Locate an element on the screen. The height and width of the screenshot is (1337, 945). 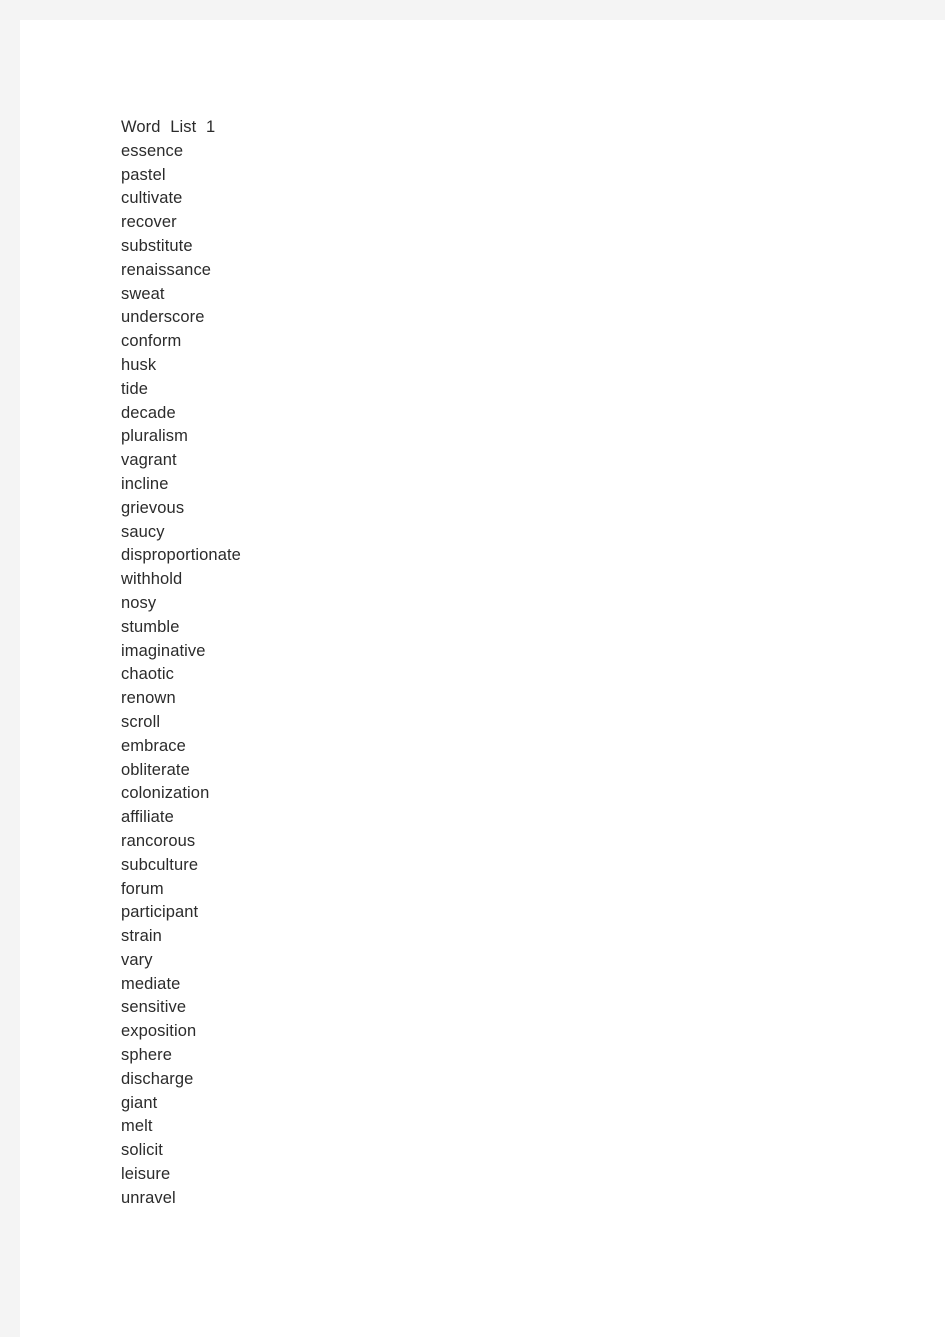
word-list-item: decade is located at coordinates (148, 412).